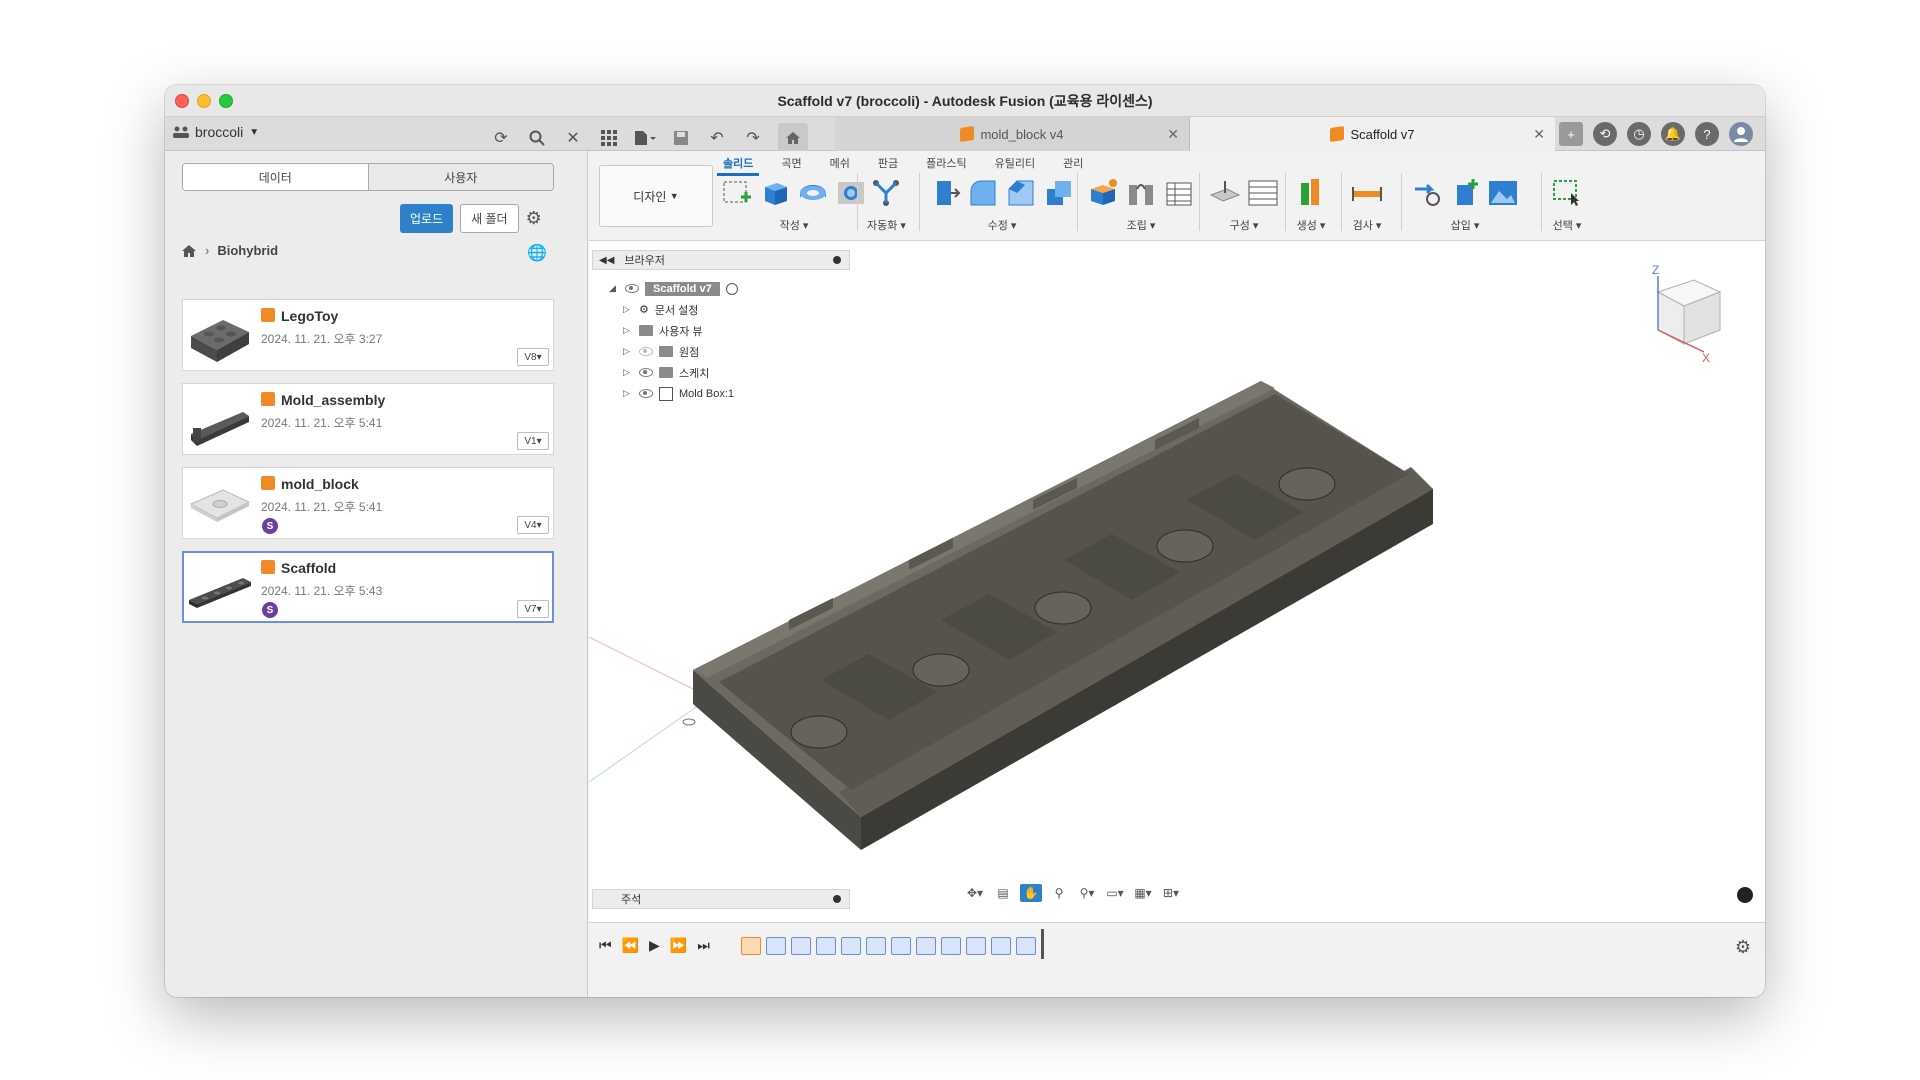 This screenshot has width=1920, height=1080. I want to click on minimize-window-button, so click(204, 101).